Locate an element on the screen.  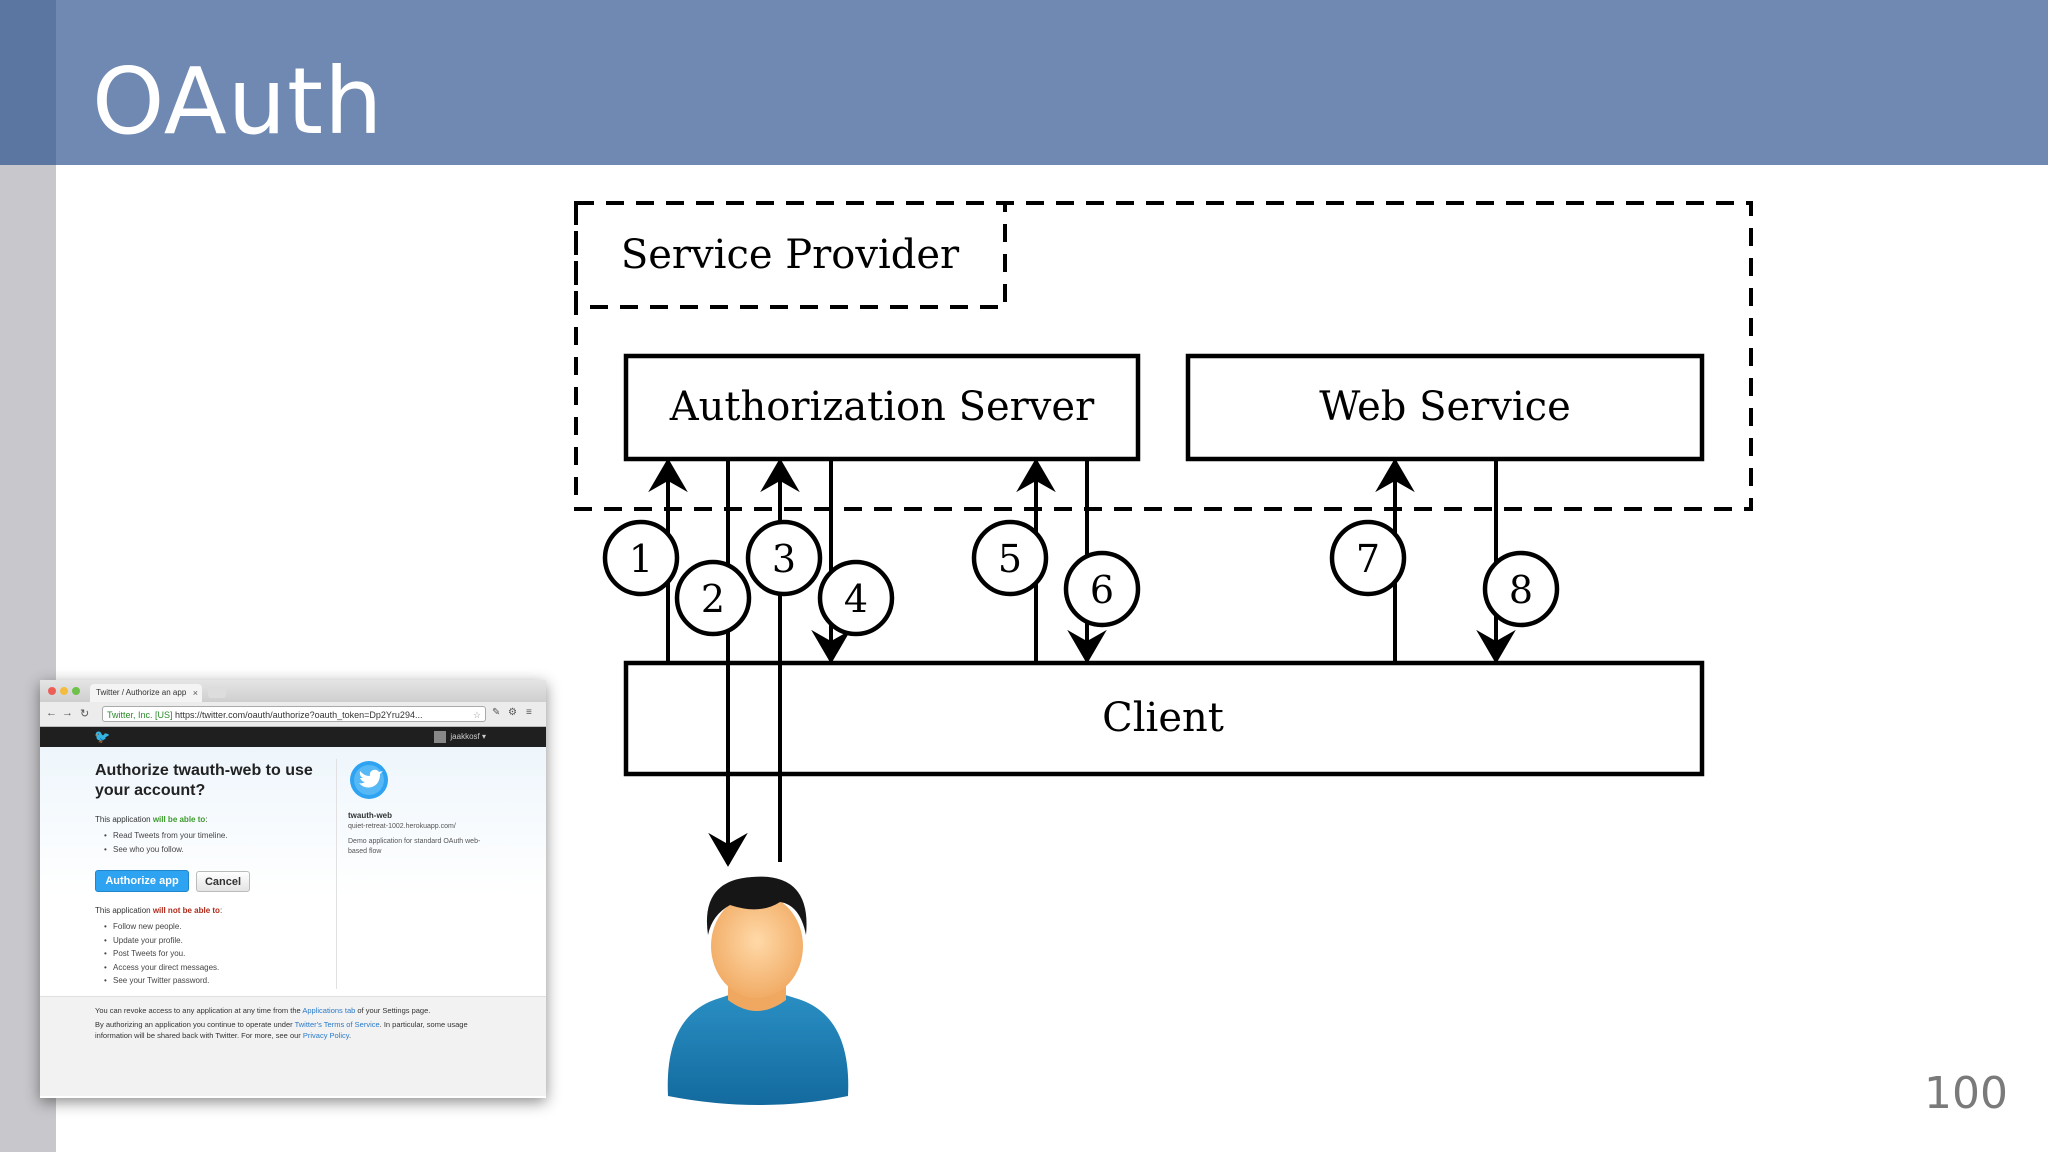
step-number-2: 2 is located at coordinates (713, 599).